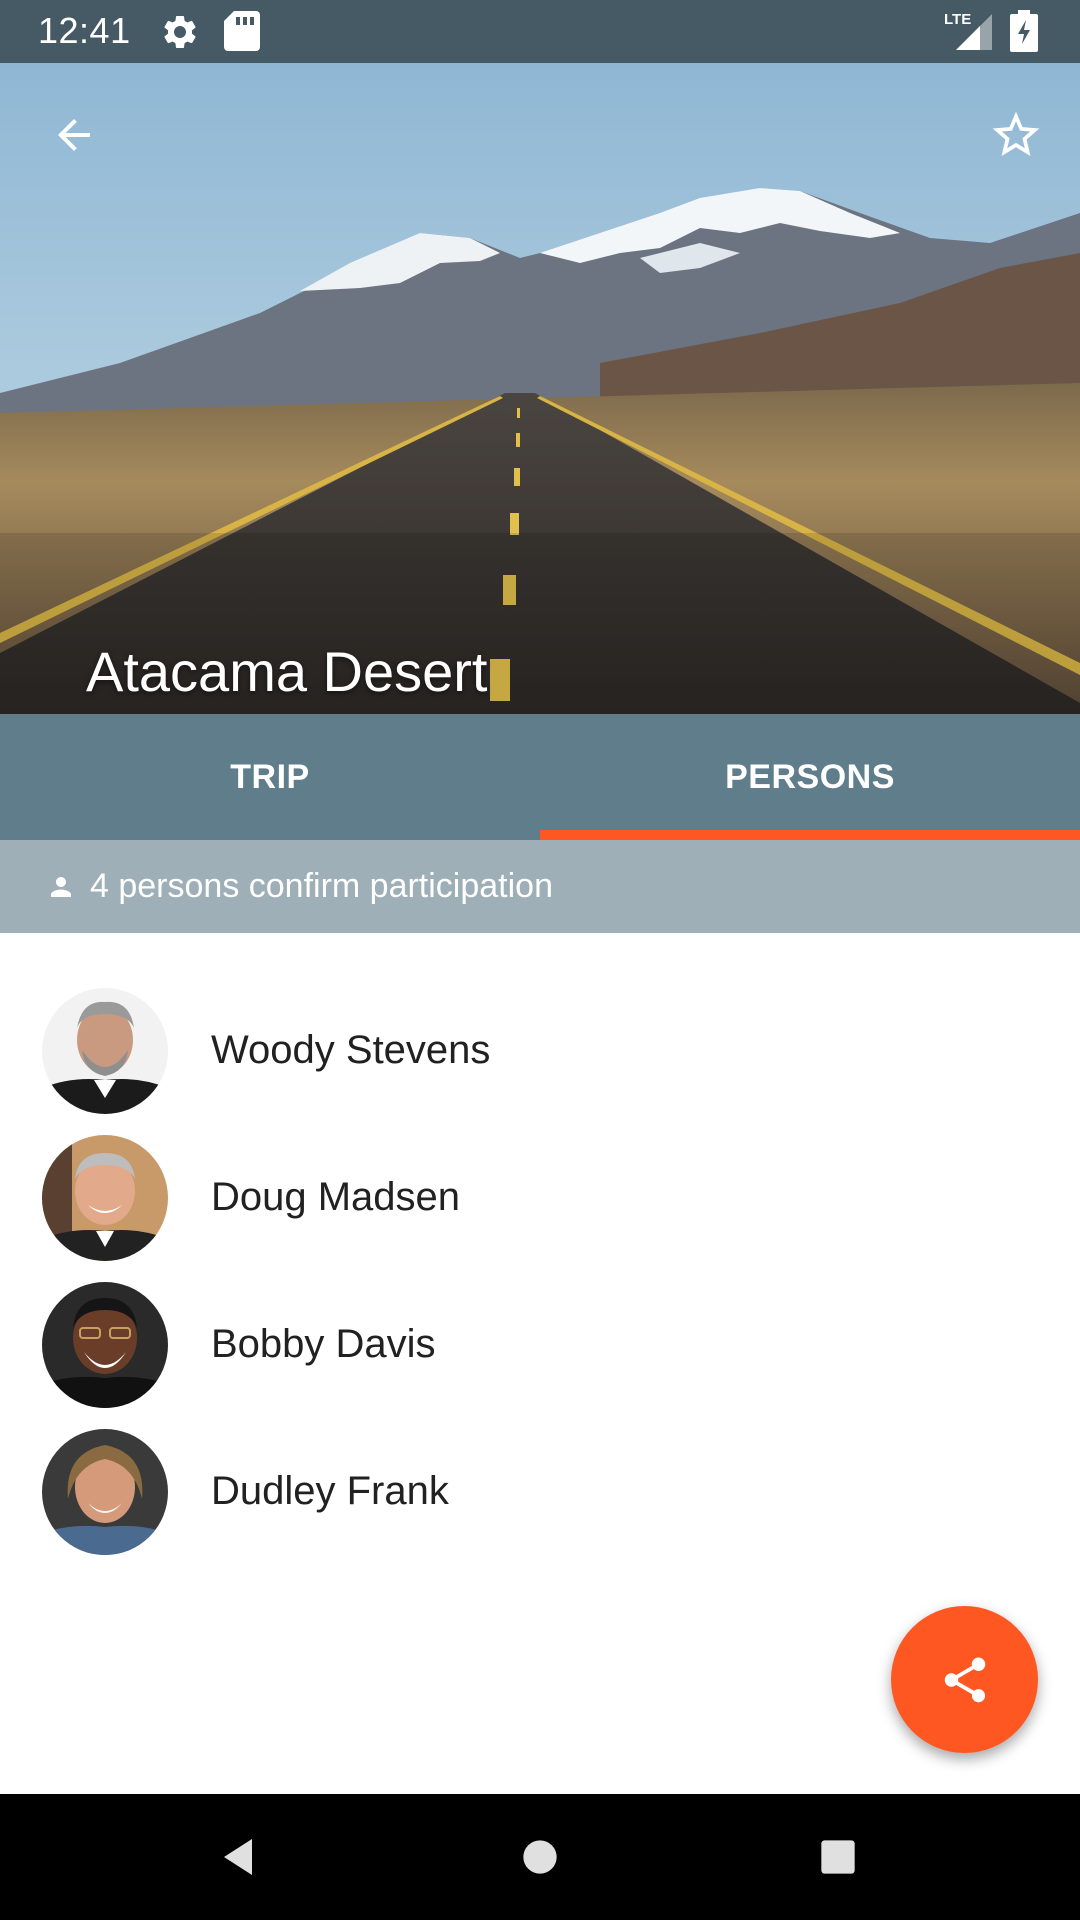 The width and height of the screenshot is (1080, 1920). I want to click on tab-trip-label: TRIP, so click(270, 776).